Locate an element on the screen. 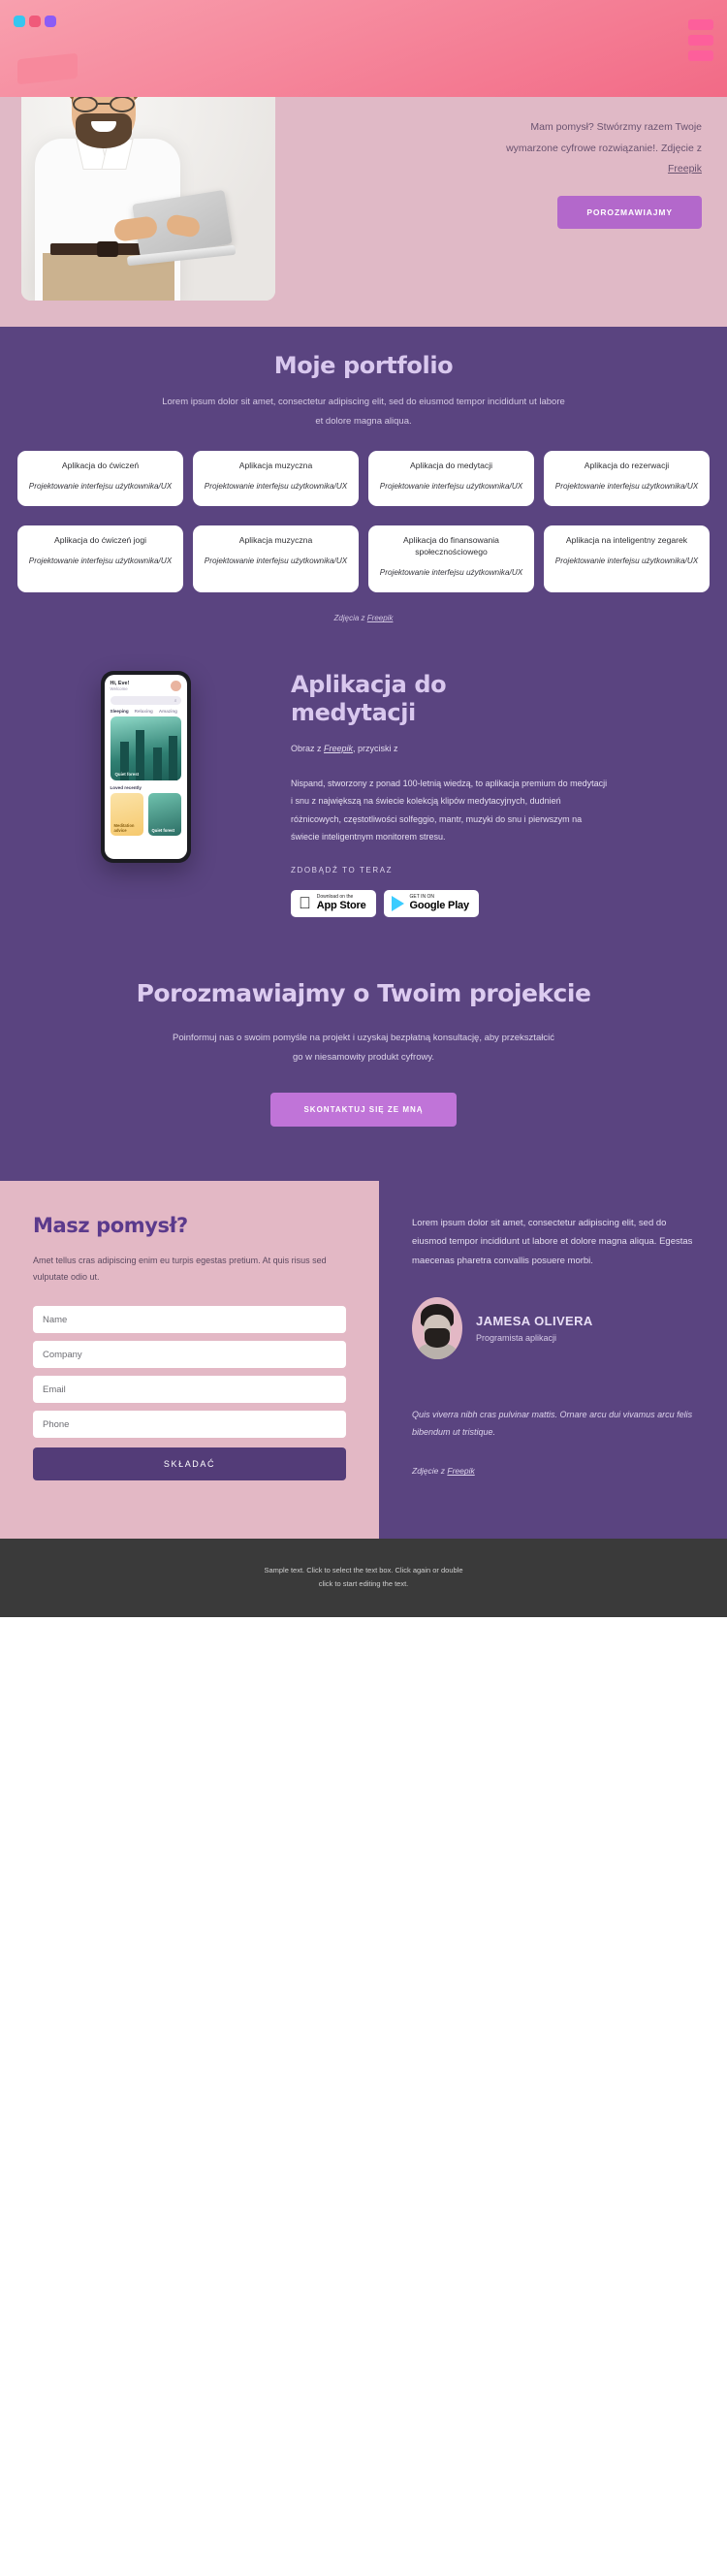 This screenshot has width=727, height=2576. name-field is located at coordinates (190, 1320).